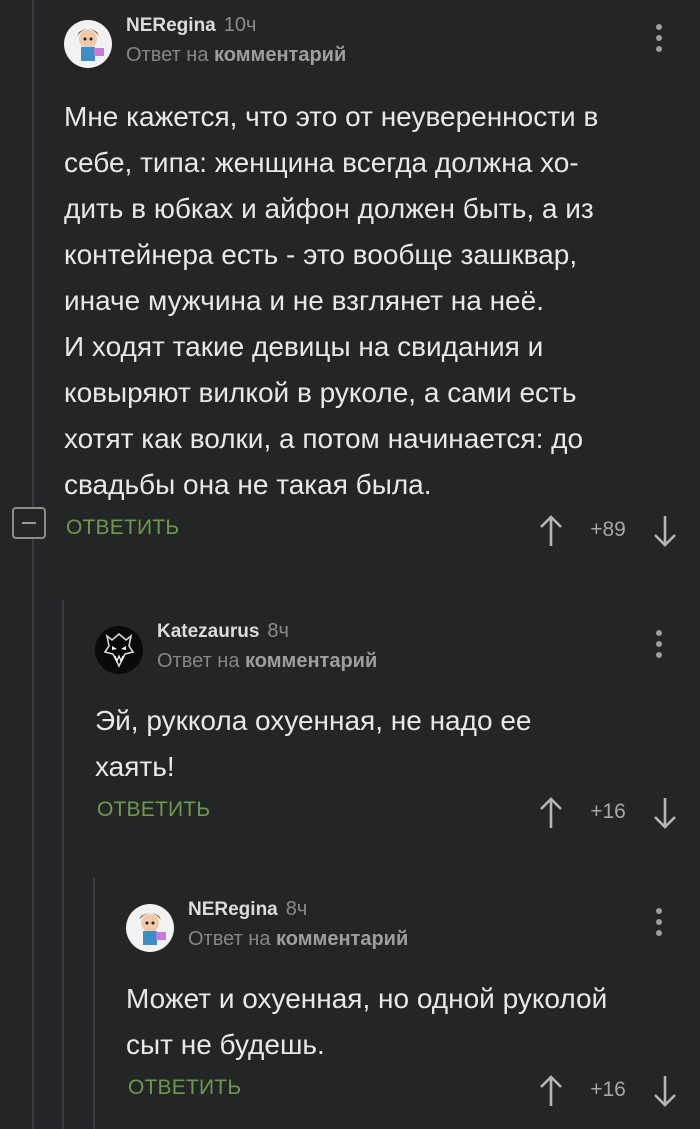 The image size is (700, 1129). I want to click on comment-header: NERegina 8ч Ответ на комментарий, so click(413, 928).